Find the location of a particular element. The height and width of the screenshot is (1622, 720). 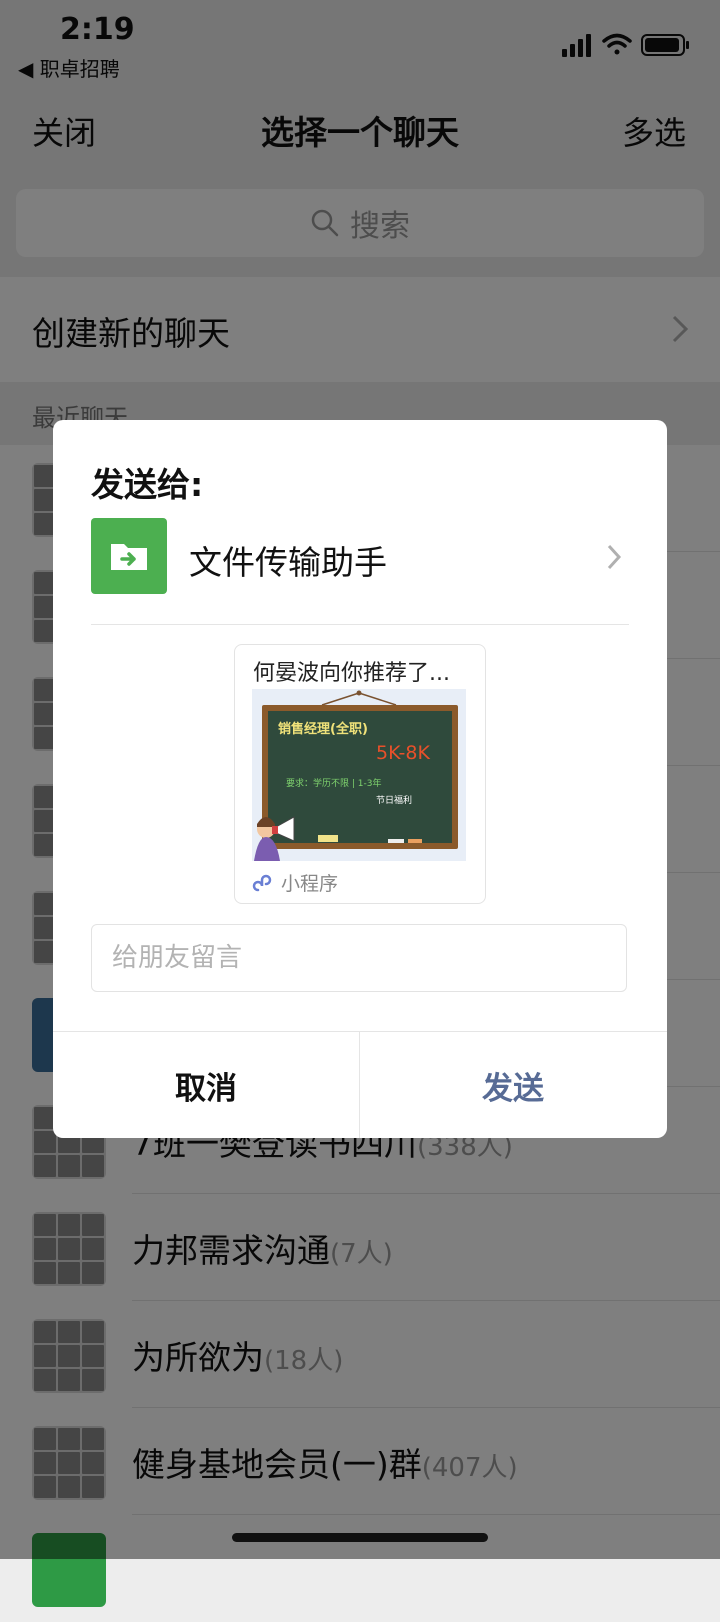

svg-text: 要求：学历不限 | 1-3年 is located at coordinates (333, 783).